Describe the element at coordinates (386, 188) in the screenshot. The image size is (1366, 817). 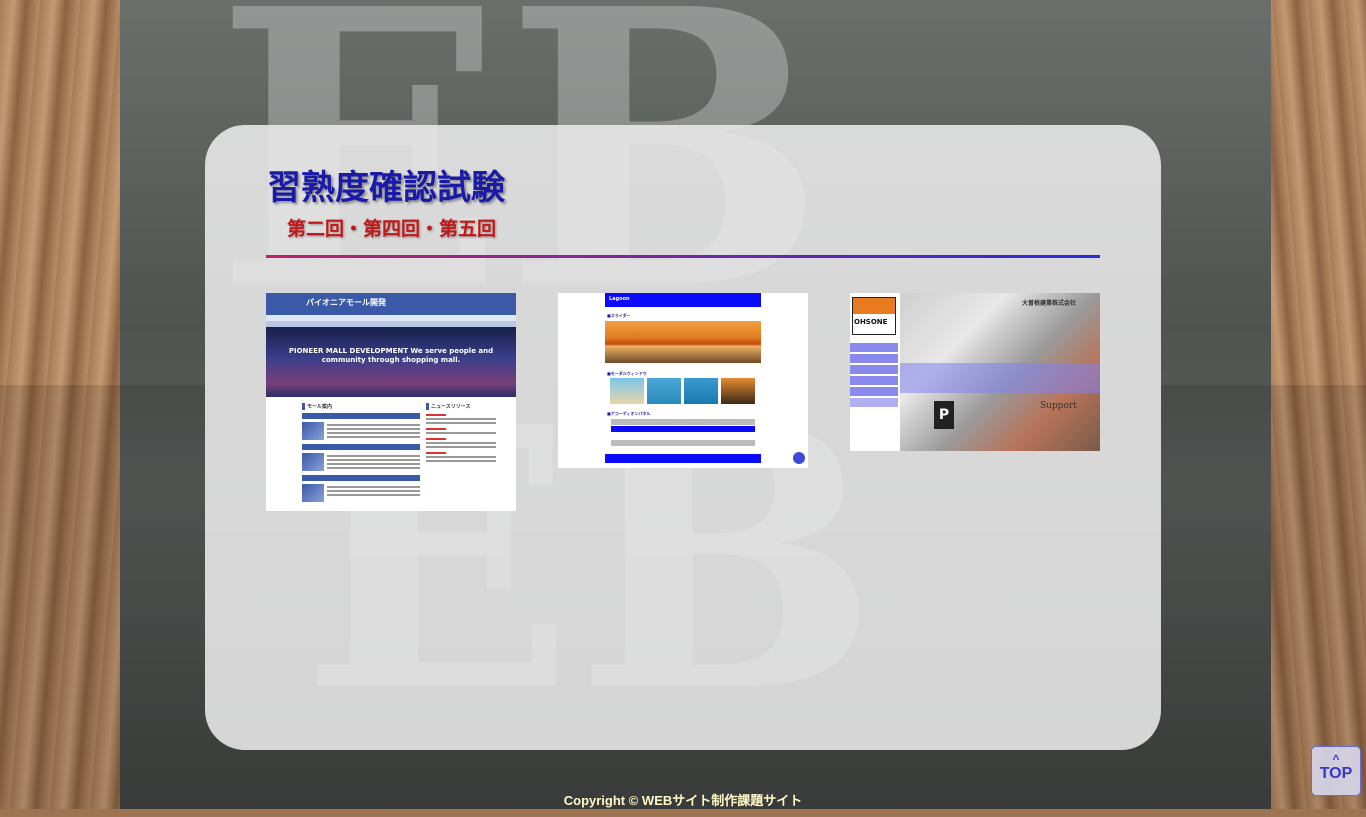
I see `page-title: 習熟度確認試験` at that location.